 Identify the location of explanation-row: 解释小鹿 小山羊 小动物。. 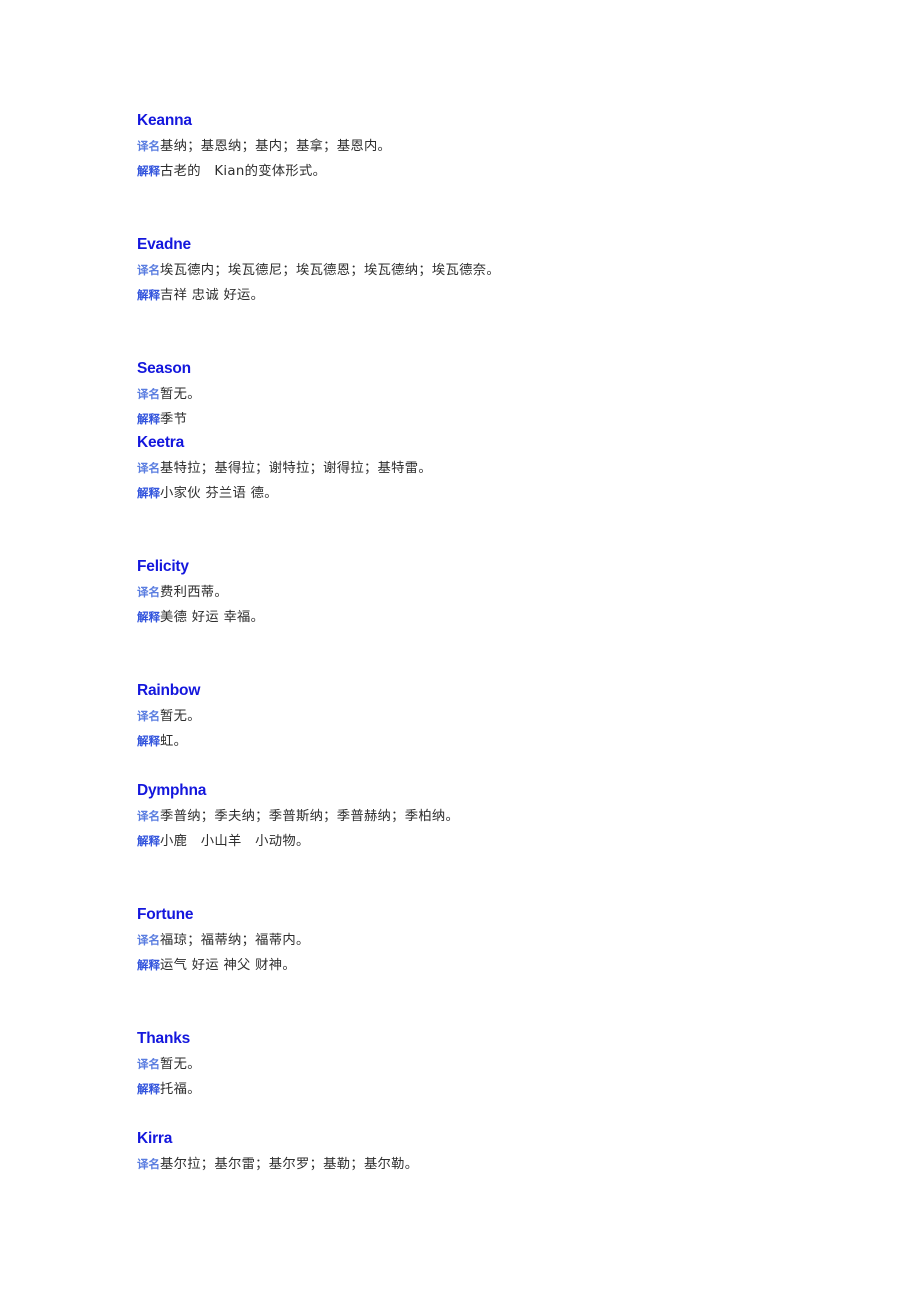
(487, 841).